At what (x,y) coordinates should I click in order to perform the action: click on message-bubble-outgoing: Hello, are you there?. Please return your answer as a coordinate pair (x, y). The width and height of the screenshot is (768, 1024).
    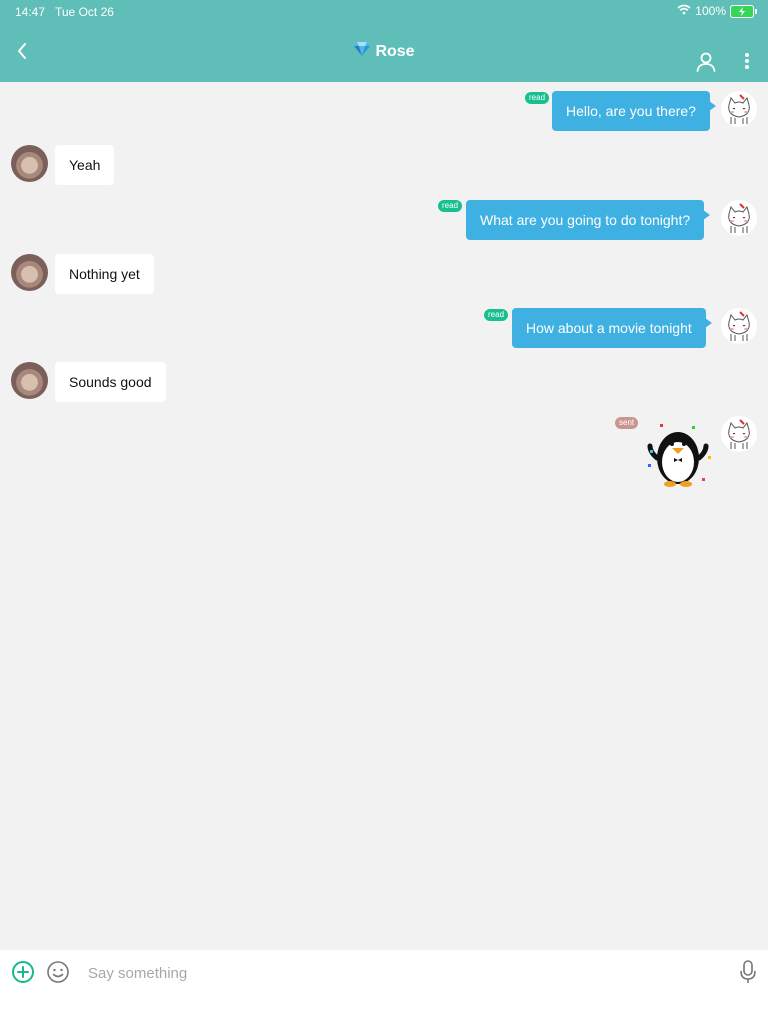
    Looking at the image, I should click on (634, 111).